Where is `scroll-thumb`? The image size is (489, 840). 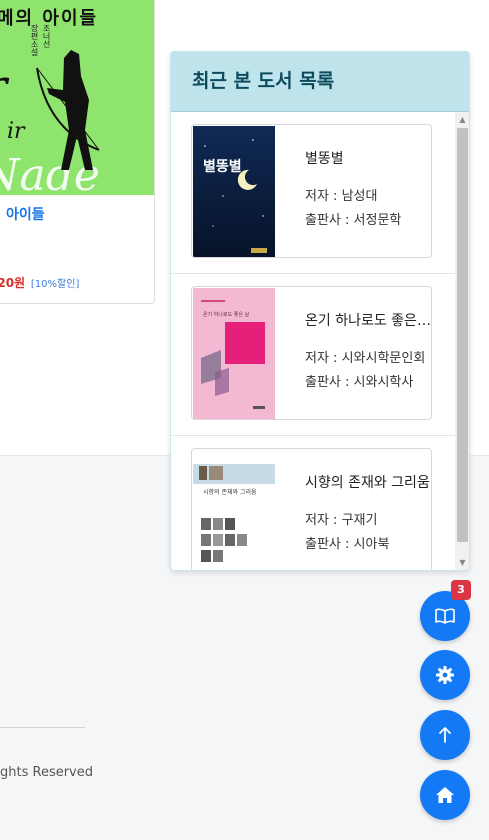 scroll-thumb is located at coordinates (462, 335).